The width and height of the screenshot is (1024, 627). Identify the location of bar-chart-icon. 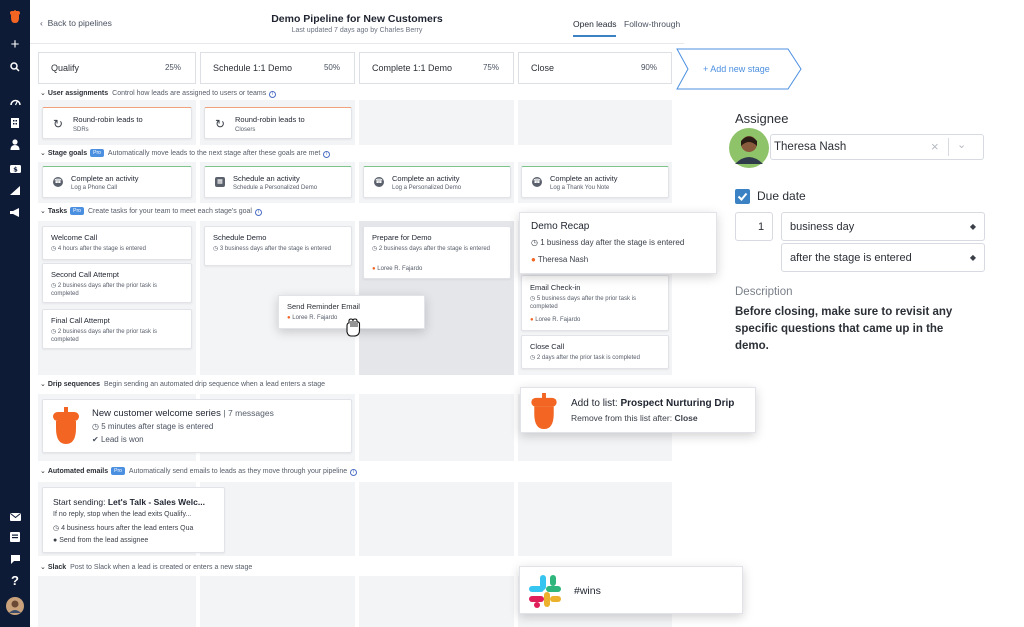
(15, 191).